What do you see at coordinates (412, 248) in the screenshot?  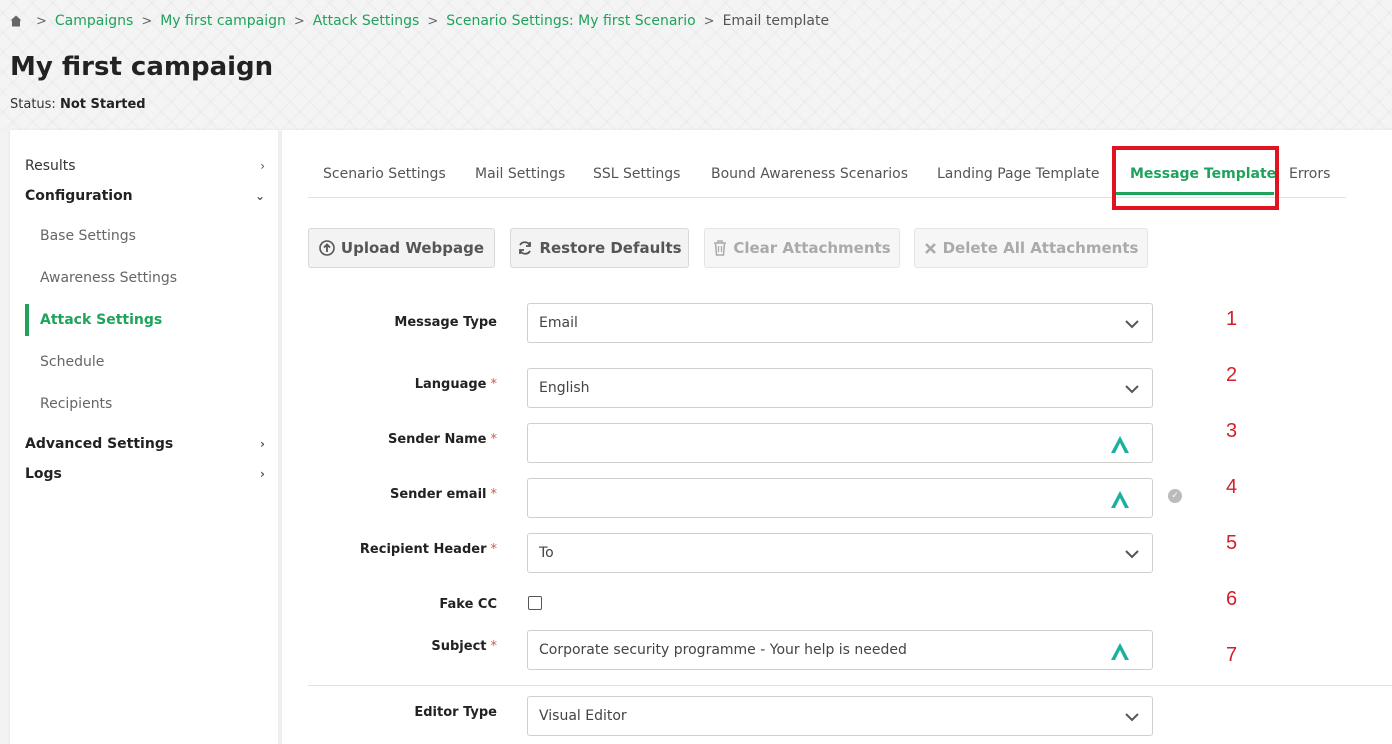 I see `upload-webpage-label: Upload Webpage` at bounding box center [412, 248].